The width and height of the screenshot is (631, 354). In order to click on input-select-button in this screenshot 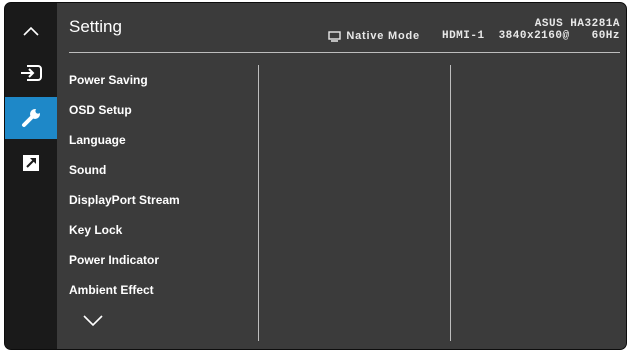, I will do `click(31, 73)`.